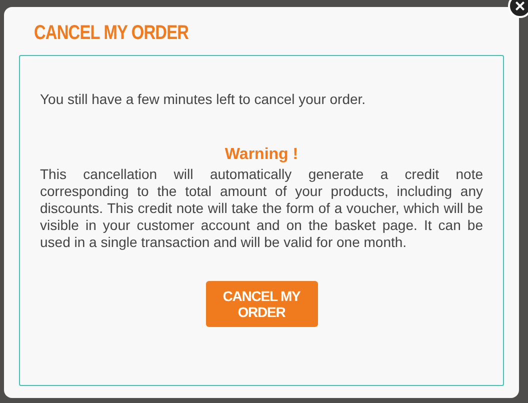 This screenshot has width=528, height=403. I want to click on dialog-title: CANCEL MY ORDER, so click(112, 33).